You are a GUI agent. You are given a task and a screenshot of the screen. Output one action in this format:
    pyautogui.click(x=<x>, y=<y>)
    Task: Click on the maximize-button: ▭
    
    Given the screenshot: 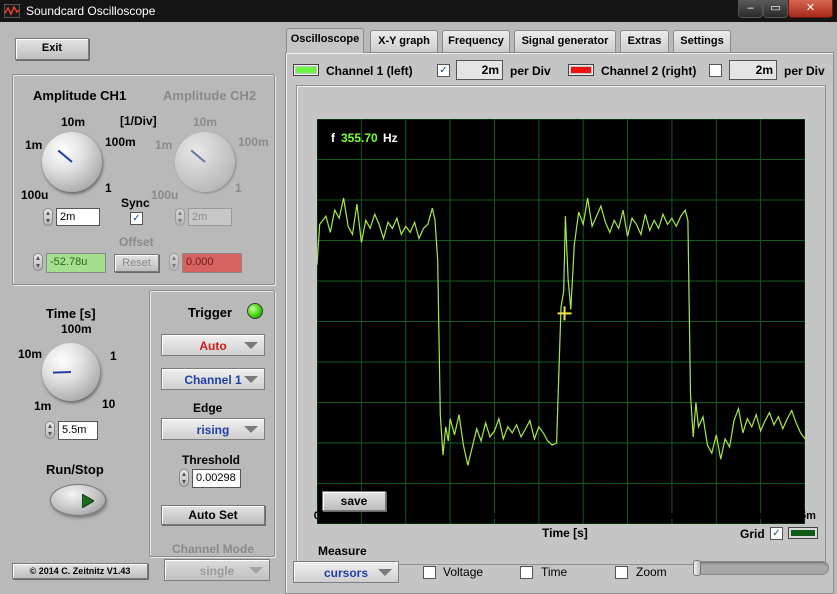 What is the action you would take?
    pyautogui.click(x=775, y=9)
    